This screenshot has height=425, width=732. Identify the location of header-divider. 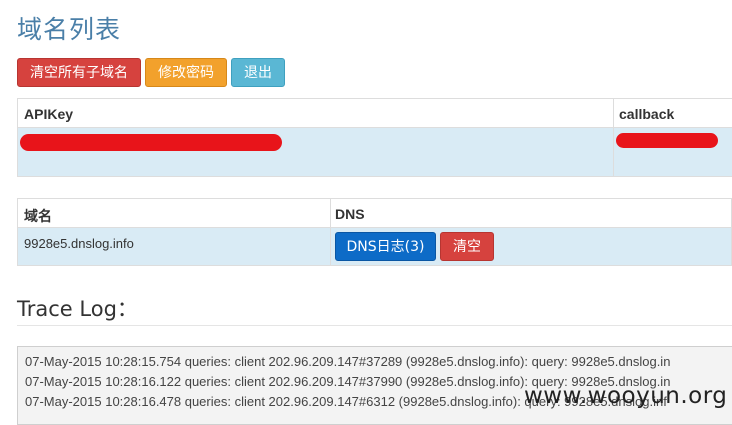
(375, 127).